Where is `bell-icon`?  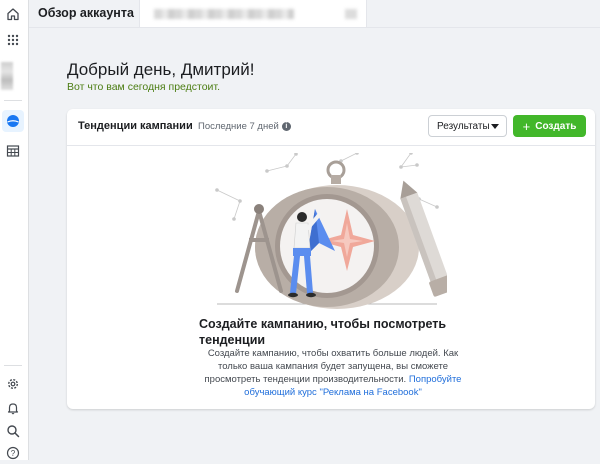 bell-icon is located at coordinates (13, 409).